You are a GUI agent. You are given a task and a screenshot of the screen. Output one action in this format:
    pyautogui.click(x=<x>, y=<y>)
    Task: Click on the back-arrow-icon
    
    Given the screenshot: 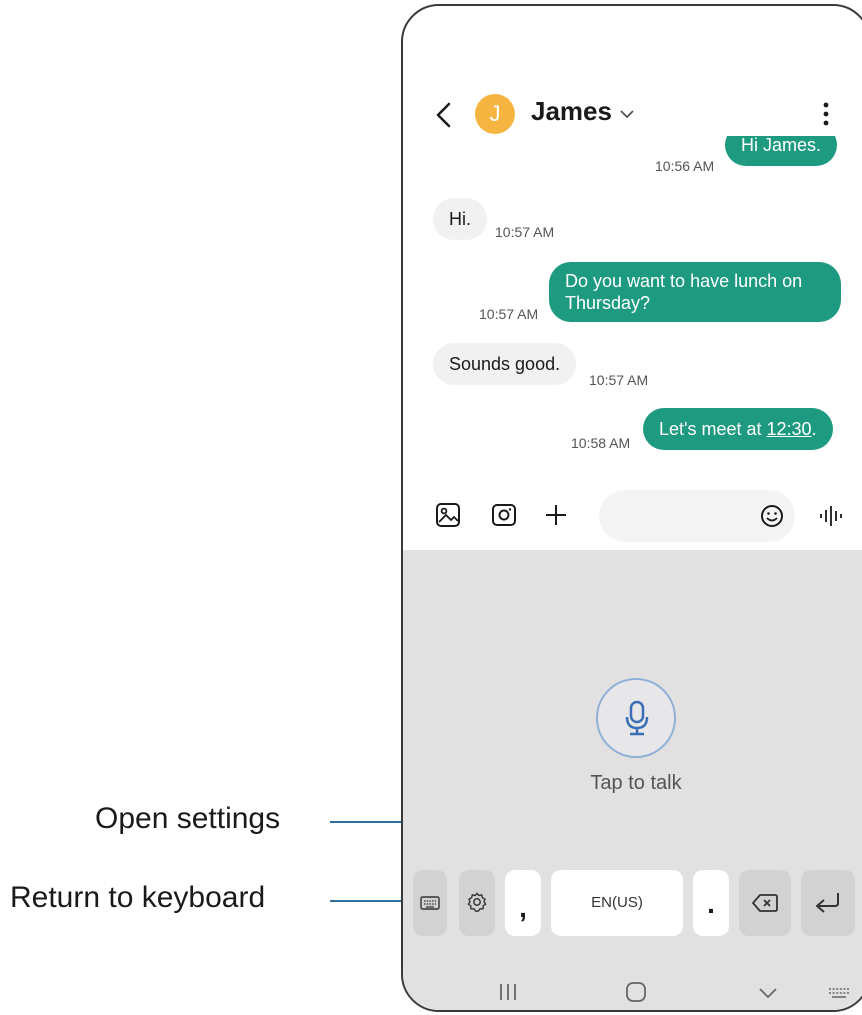 What is the action you would take?
    pyautogui.click(x=444, y=115)
    